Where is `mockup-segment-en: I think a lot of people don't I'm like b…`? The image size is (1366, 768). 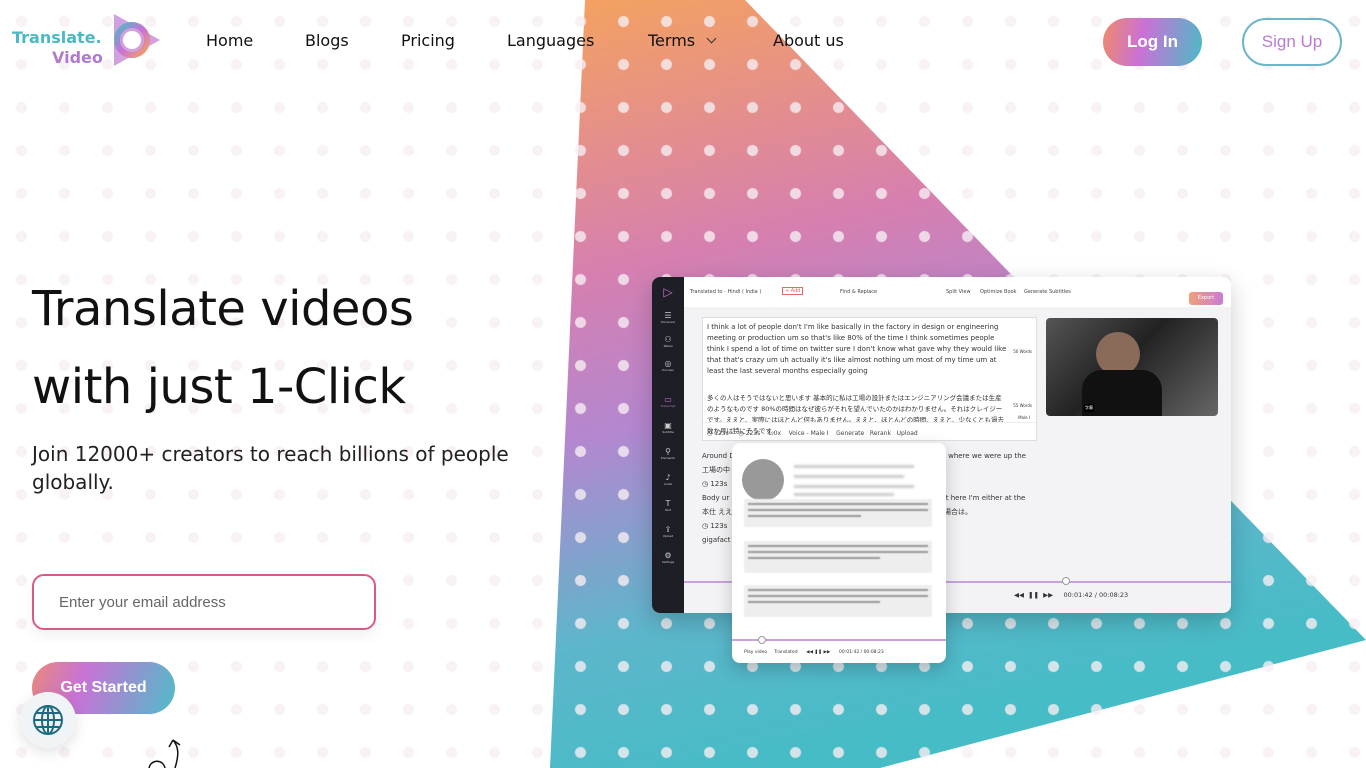
mockup-segment-en: I think a lot of people don't I'm like b… is located at coordinates (857, 349).